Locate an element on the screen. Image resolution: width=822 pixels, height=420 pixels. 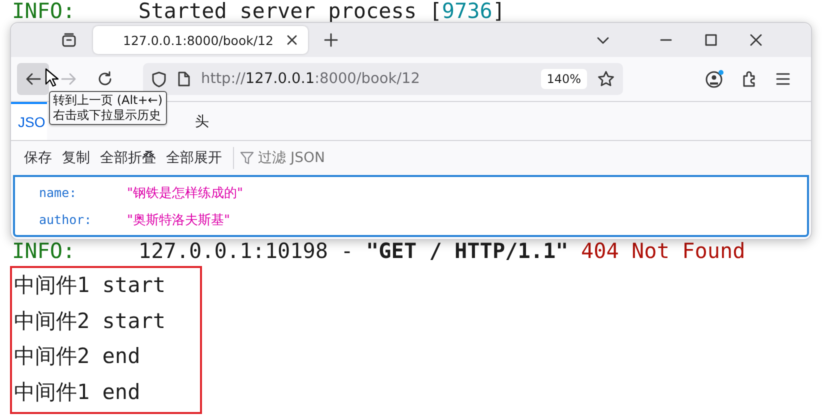
viewer-tab: JSO is located at coordinates (29, 121).